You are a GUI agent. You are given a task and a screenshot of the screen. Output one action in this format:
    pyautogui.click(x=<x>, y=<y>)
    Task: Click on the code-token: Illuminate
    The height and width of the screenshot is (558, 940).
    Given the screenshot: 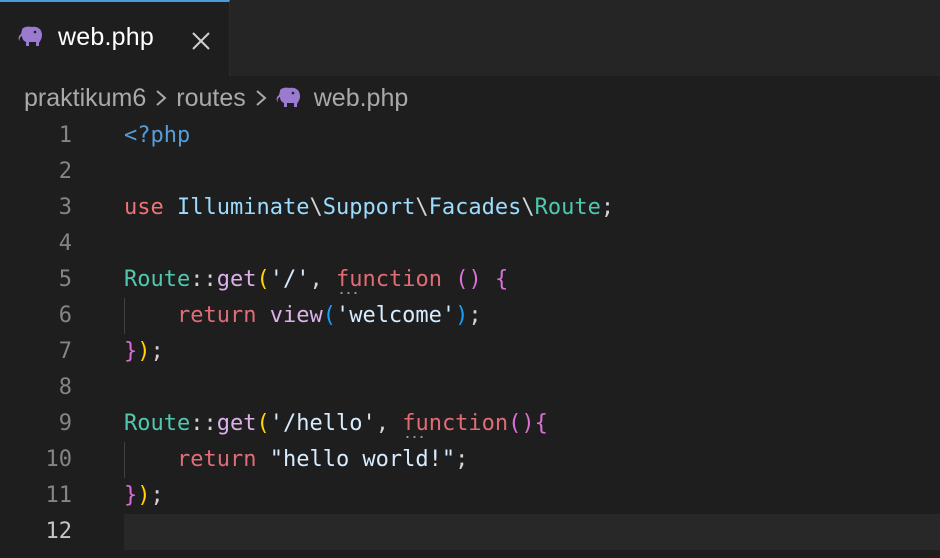 What is the action you would take?
    pyautogui.click(x=243, y=207)
    